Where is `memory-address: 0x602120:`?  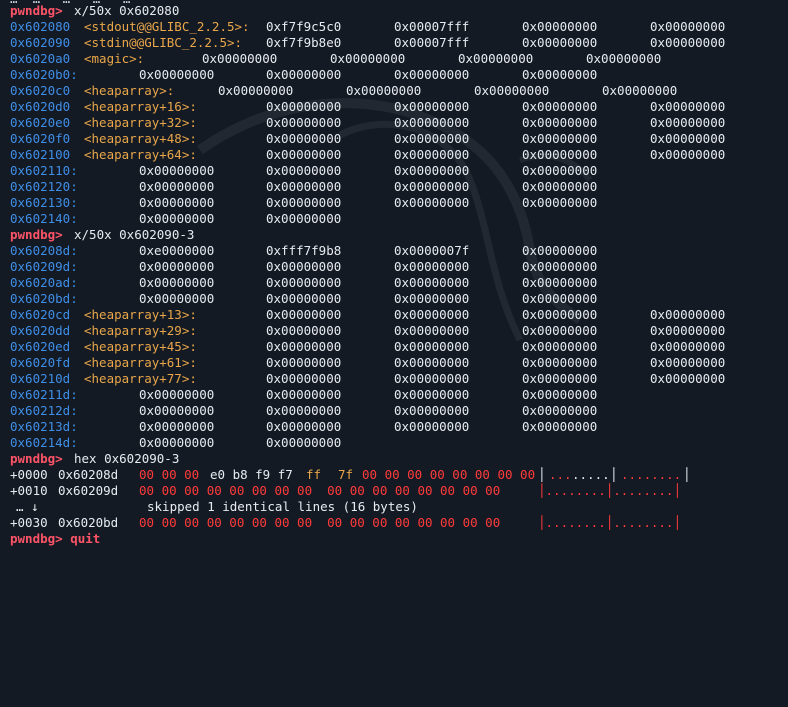
memory-address: 0x602120: is located at coordinates (44, 186).